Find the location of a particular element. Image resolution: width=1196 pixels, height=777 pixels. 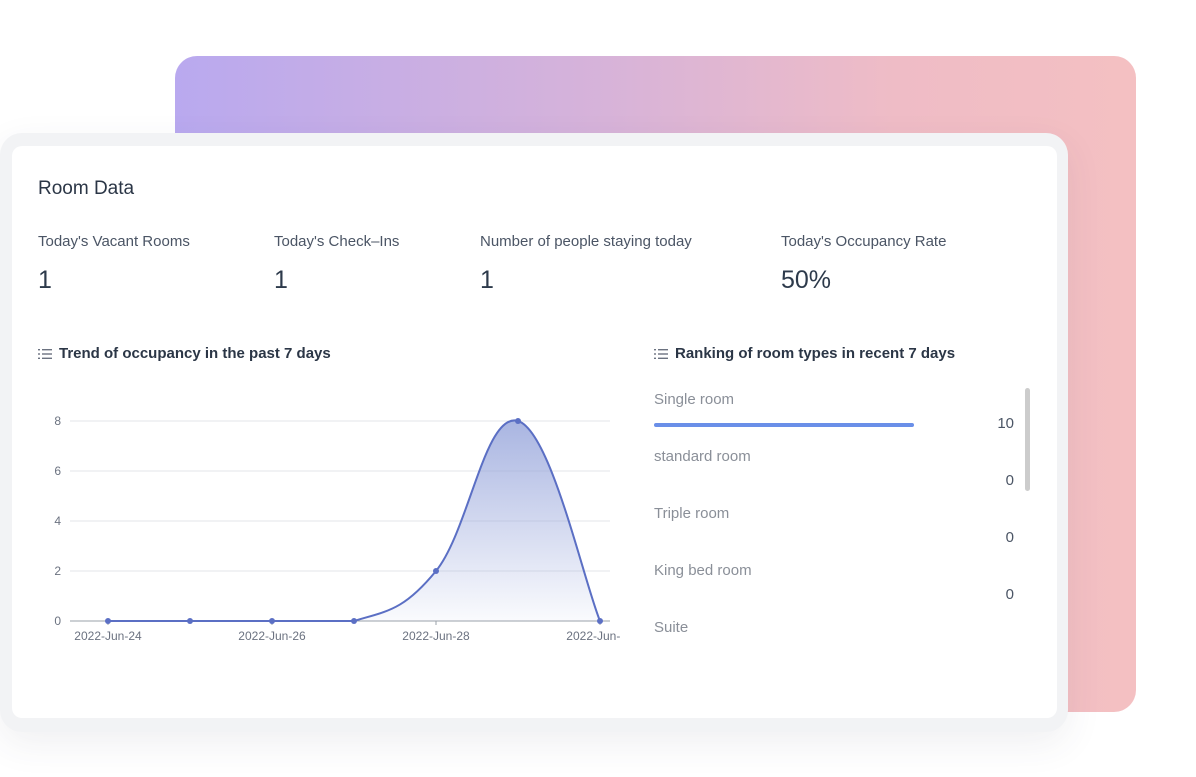

stat-value-check-ins: 1 is located at coordinates (281, 280).